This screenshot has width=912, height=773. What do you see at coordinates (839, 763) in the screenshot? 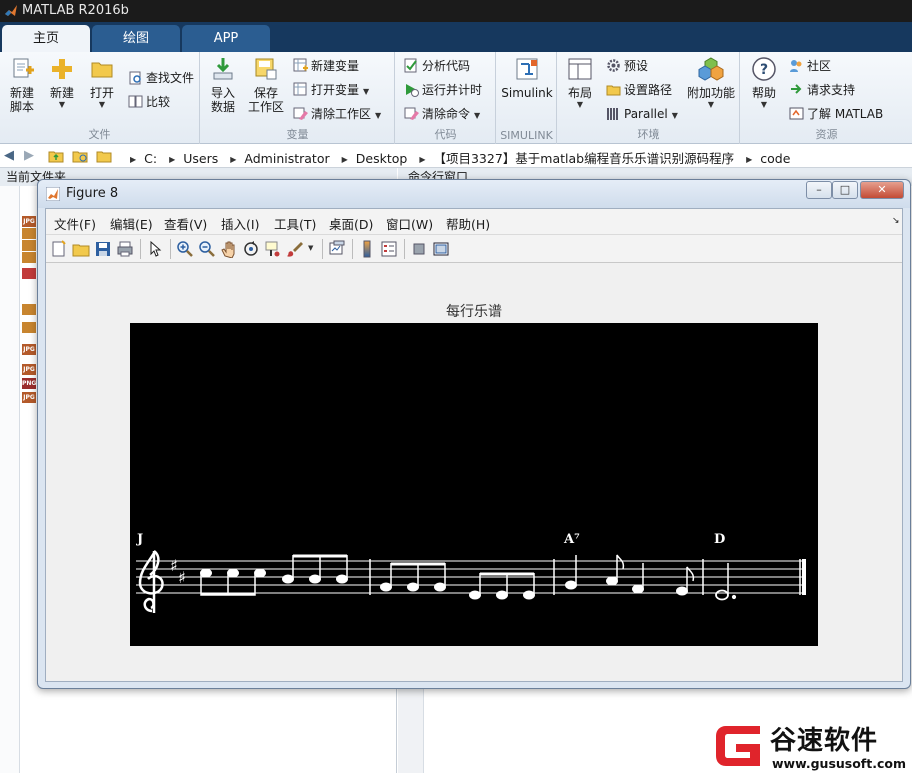
I see `watermark-url: www.gususoft.com` at bounding box center [839, 763].